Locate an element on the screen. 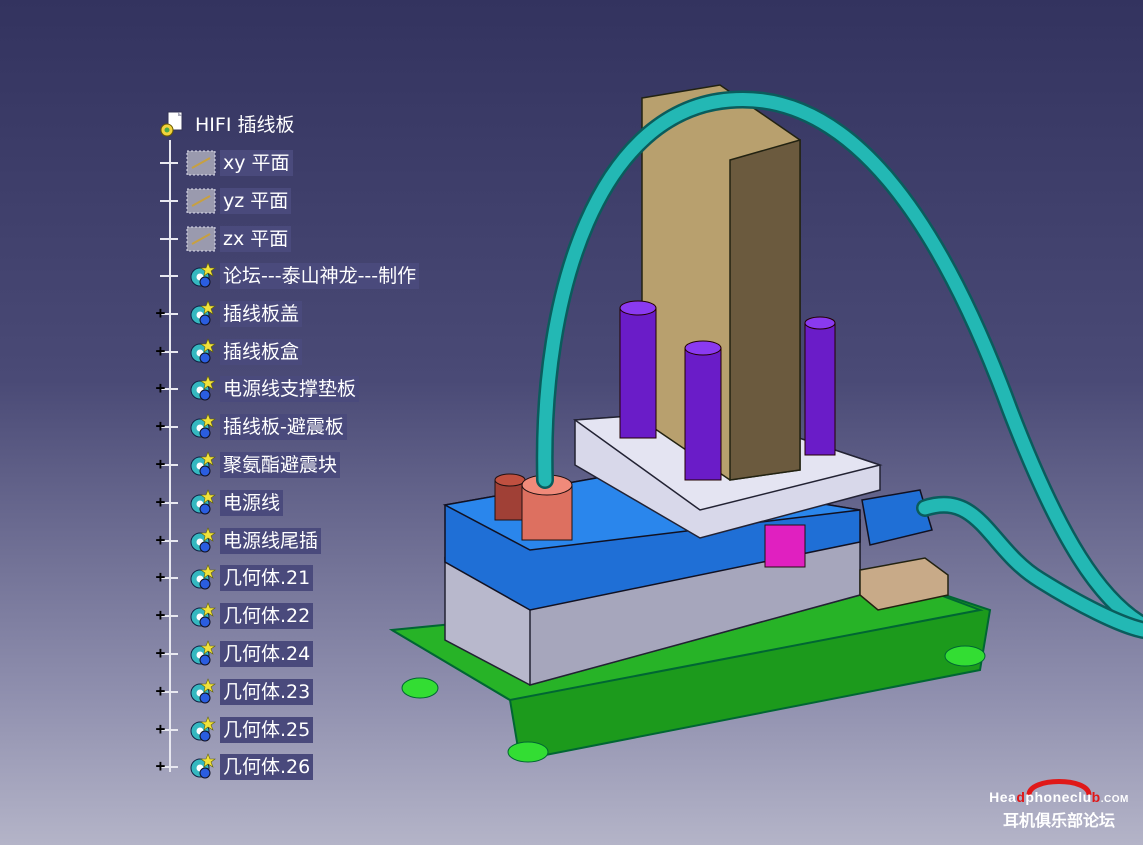 The width and height of the screenshot is (1143, 845). tree-plane-node: xy 平面 is located at coordinates (226, 163).